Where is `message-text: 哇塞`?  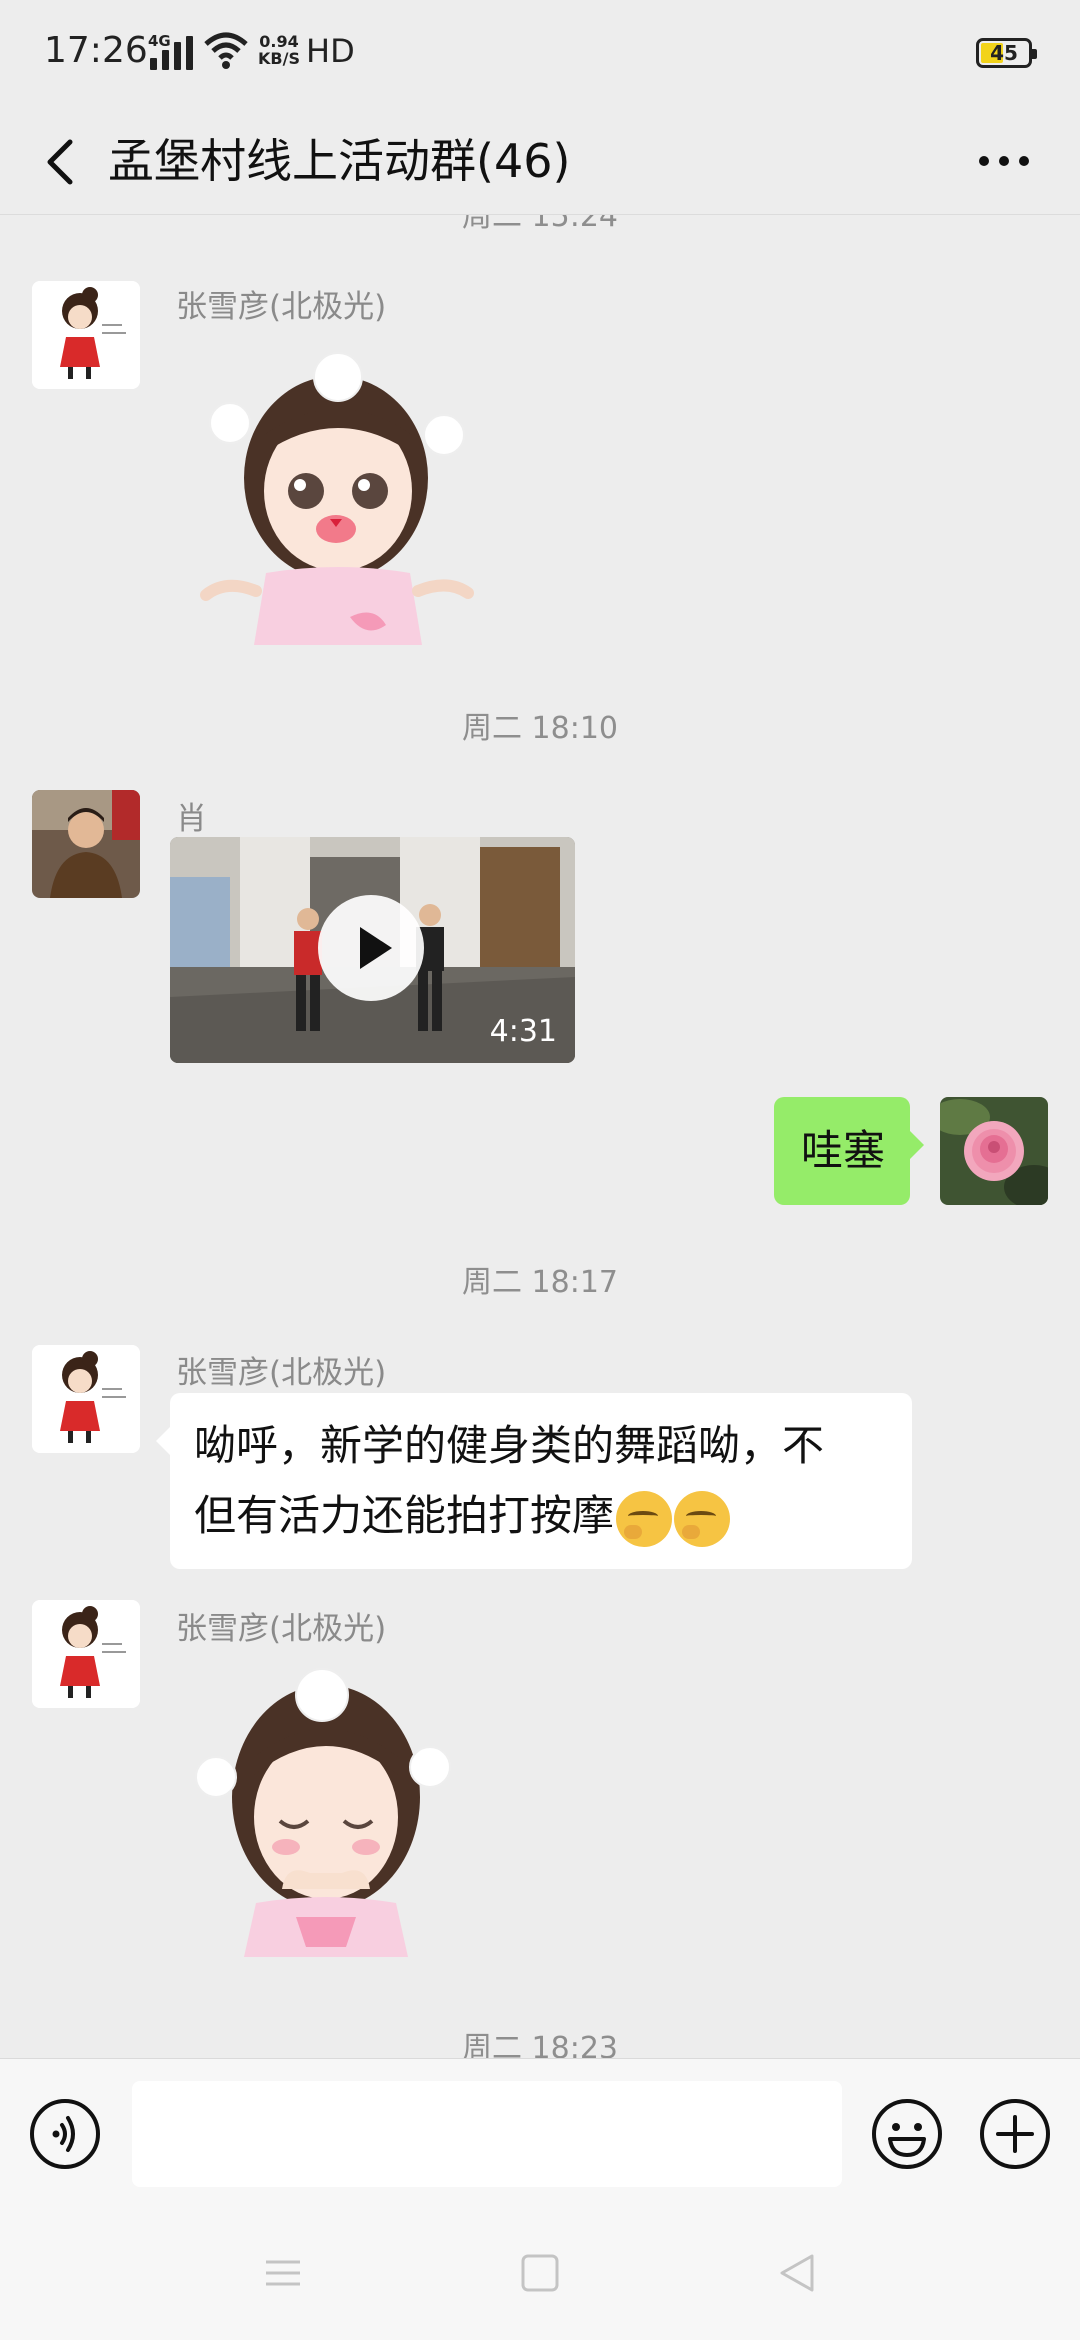 message-text: 哇塞 is located at coordinates (843, 1150).